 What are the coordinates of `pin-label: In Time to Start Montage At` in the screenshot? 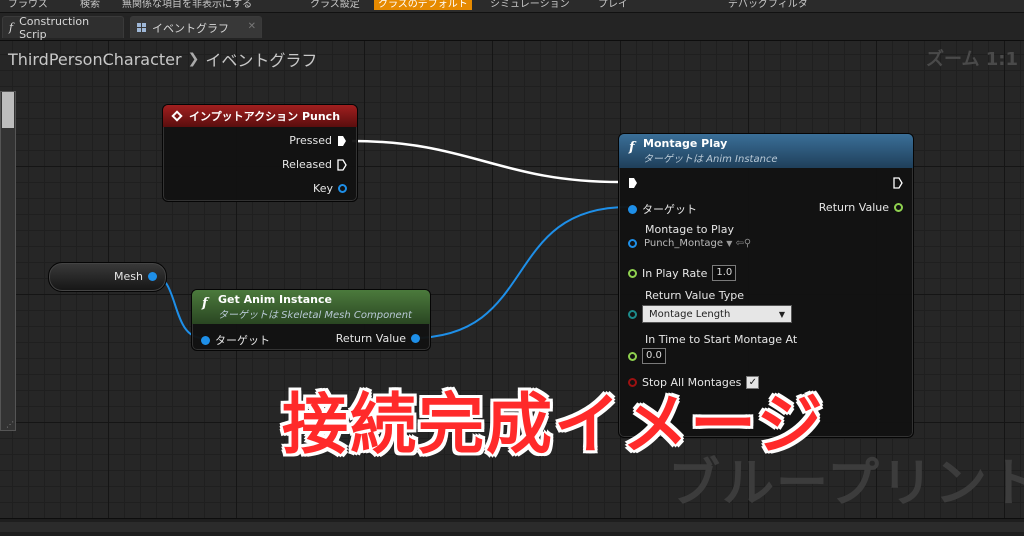 It's located at (721, 339).